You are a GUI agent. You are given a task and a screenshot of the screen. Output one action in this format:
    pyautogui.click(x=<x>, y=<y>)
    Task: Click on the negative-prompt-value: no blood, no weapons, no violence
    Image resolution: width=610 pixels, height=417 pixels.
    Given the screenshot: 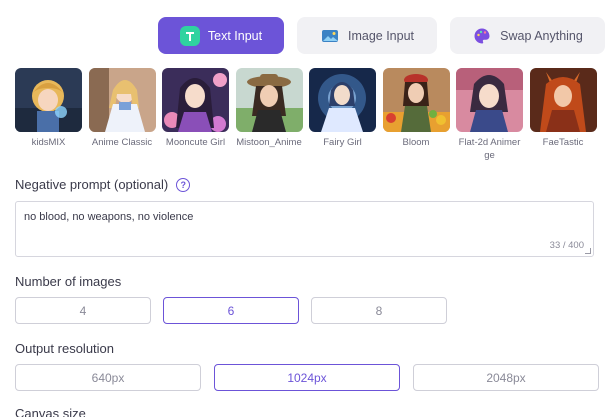 What is the action you would take?
    pyautogui.click(x=109, y=217)
    